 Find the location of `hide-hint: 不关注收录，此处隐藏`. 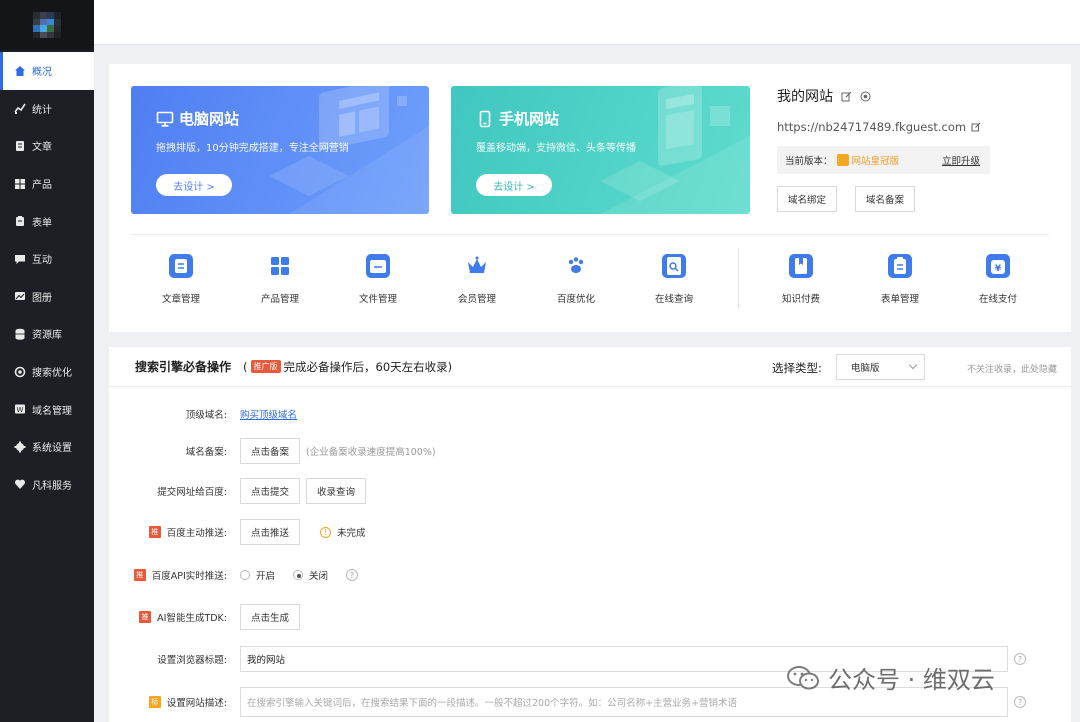

hide-hint: 不关注收录，此处隐藏 is located at coordinates (1012, 368).